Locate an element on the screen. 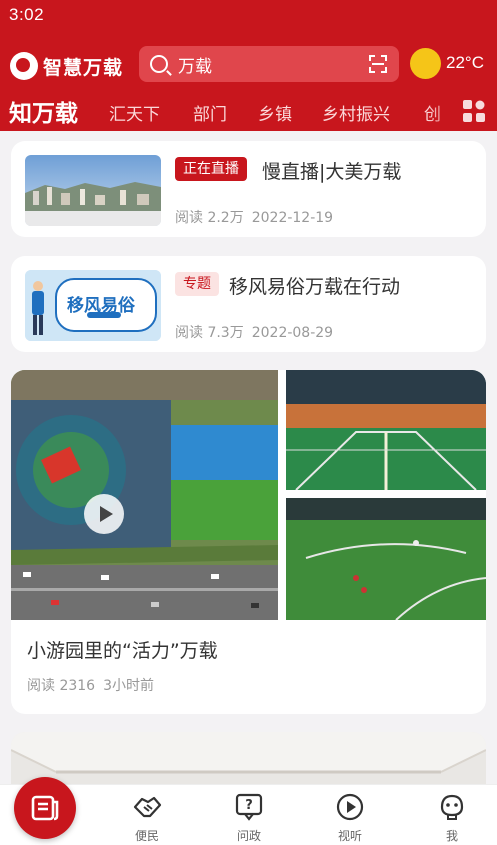 This screenshot has height=845, width=497. video-play-icon is located at coordinates (104, 514).